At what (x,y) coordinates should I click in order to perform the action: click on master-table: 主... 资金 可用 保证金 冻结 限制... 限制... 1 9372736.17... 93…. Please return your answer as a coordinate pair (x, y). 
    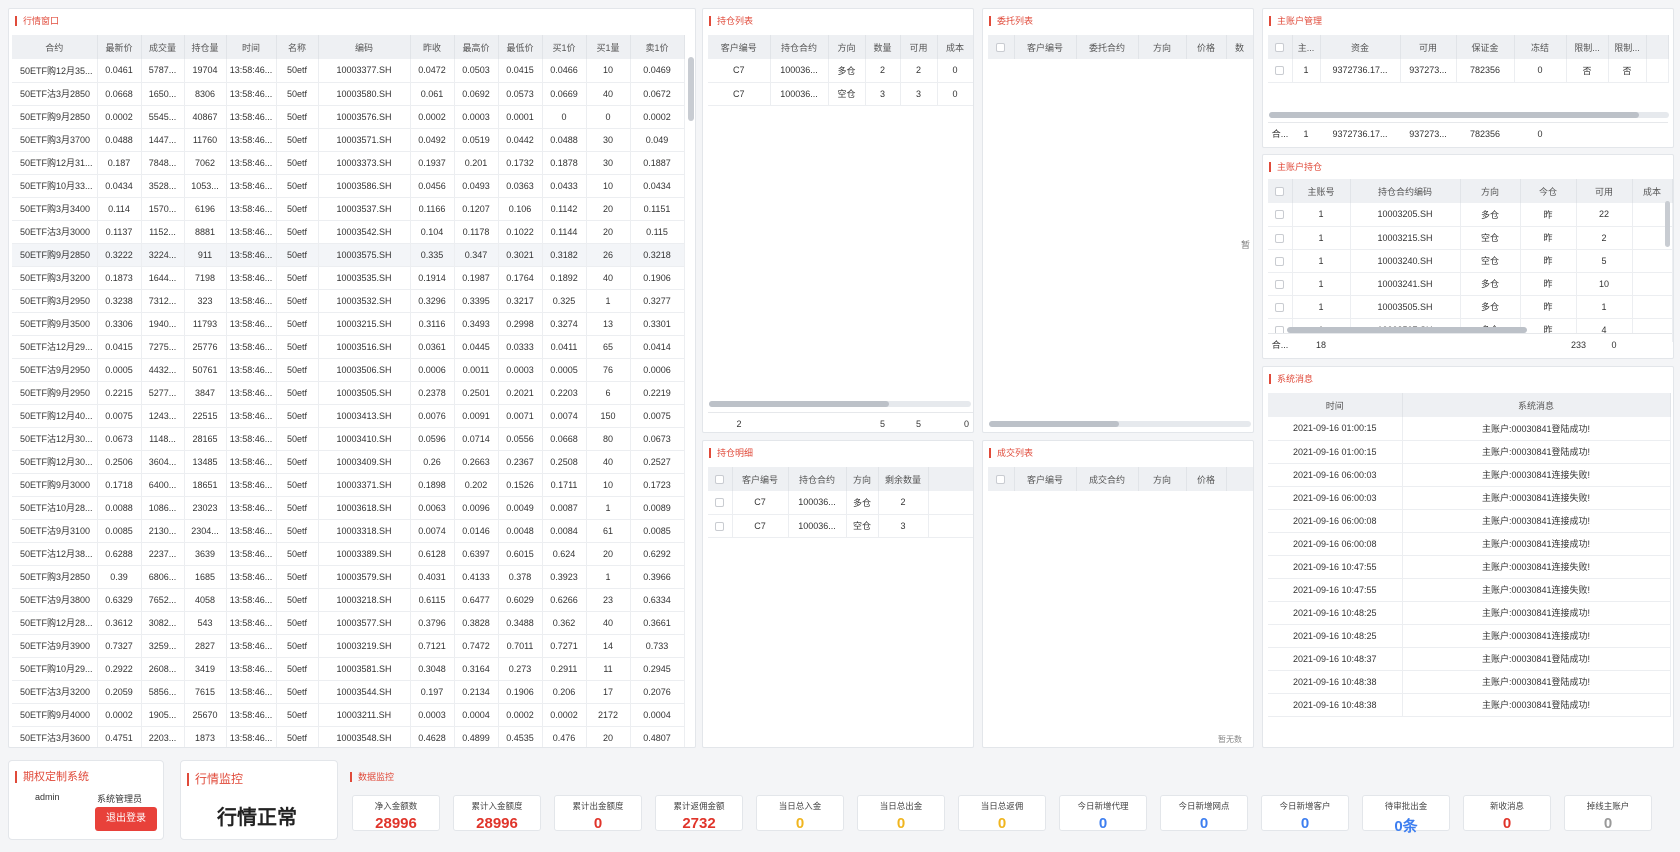
    Looking at the image, I should click on (1468, 59).